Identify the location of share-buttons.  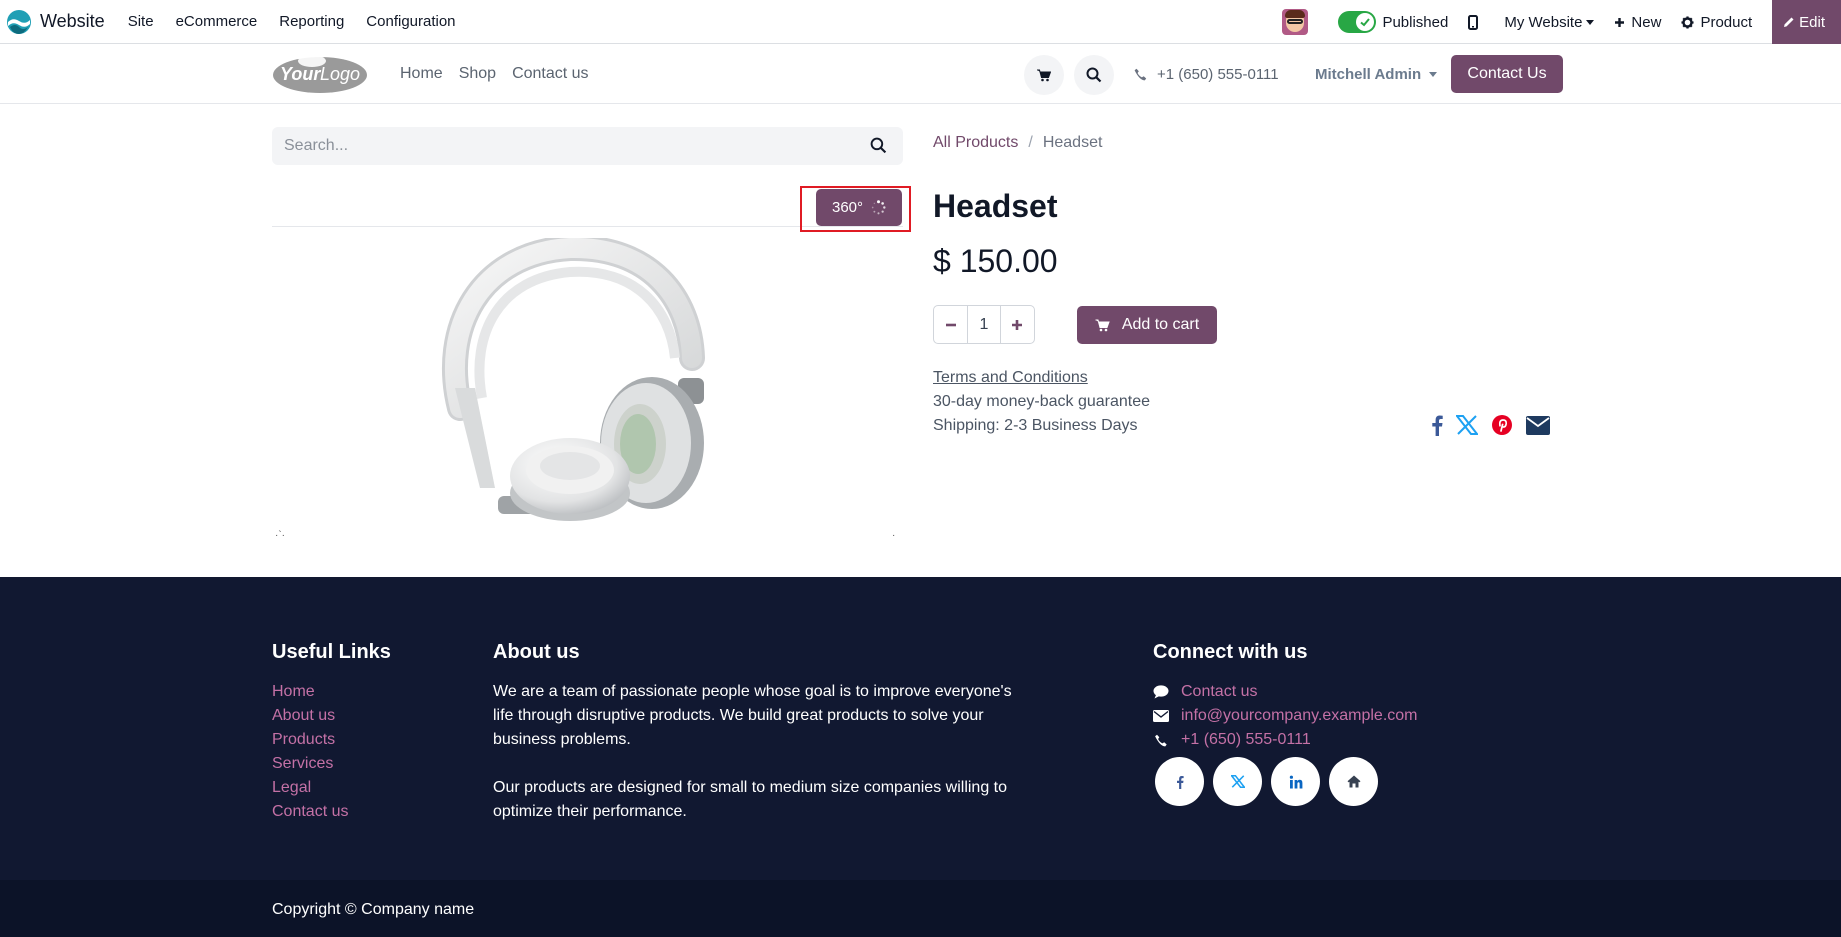
(1497, 425).